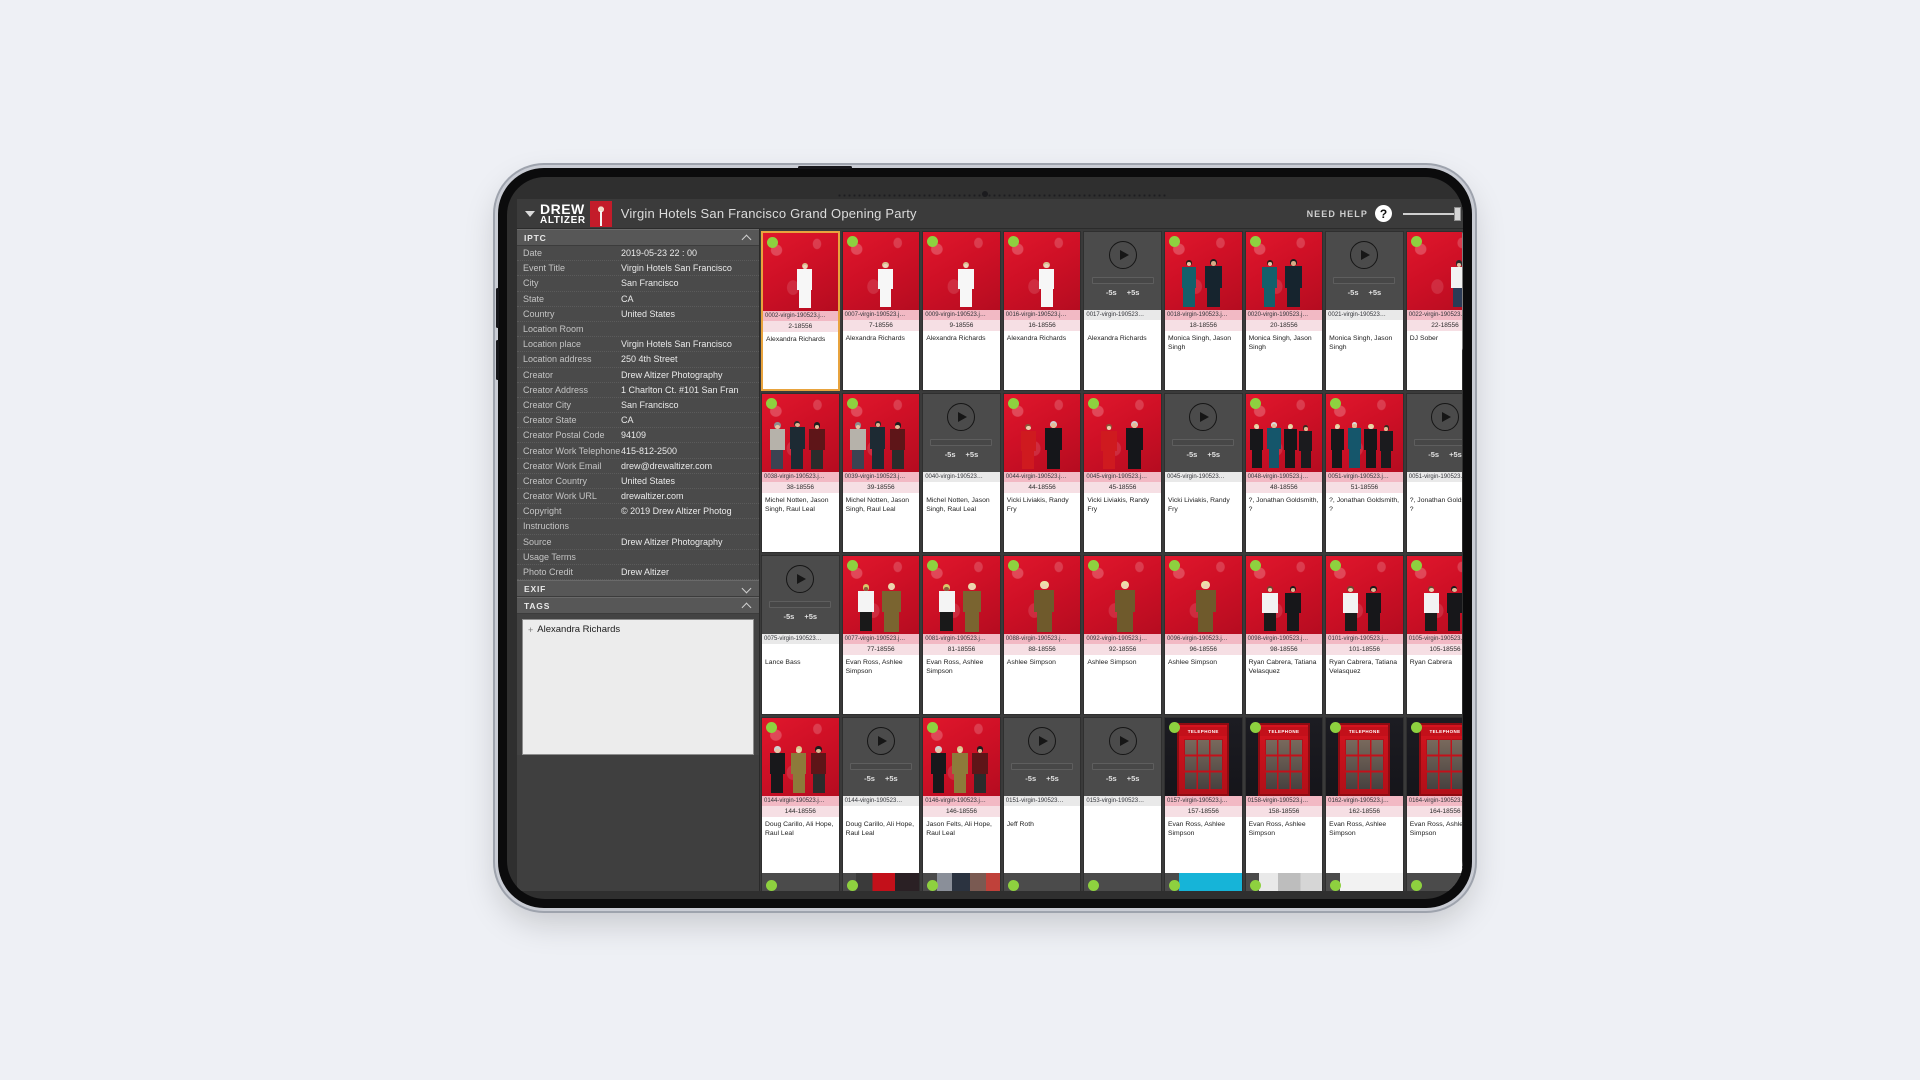 Image resolution: width=1920 pixels, height=1080 pixels. I want to click on metadata-value: San Francisco, so click(650, 283).